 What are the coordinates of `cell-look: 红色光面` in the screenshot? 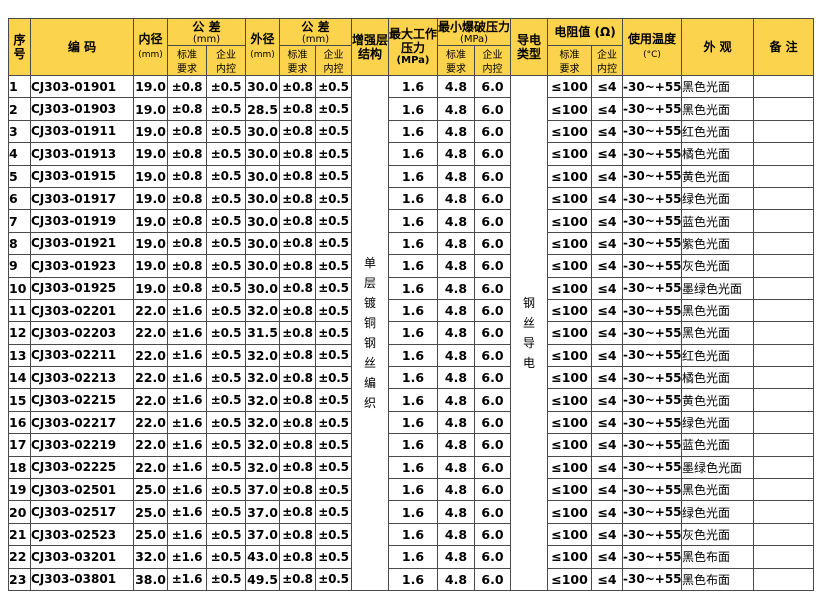 It's located at (718, 131).